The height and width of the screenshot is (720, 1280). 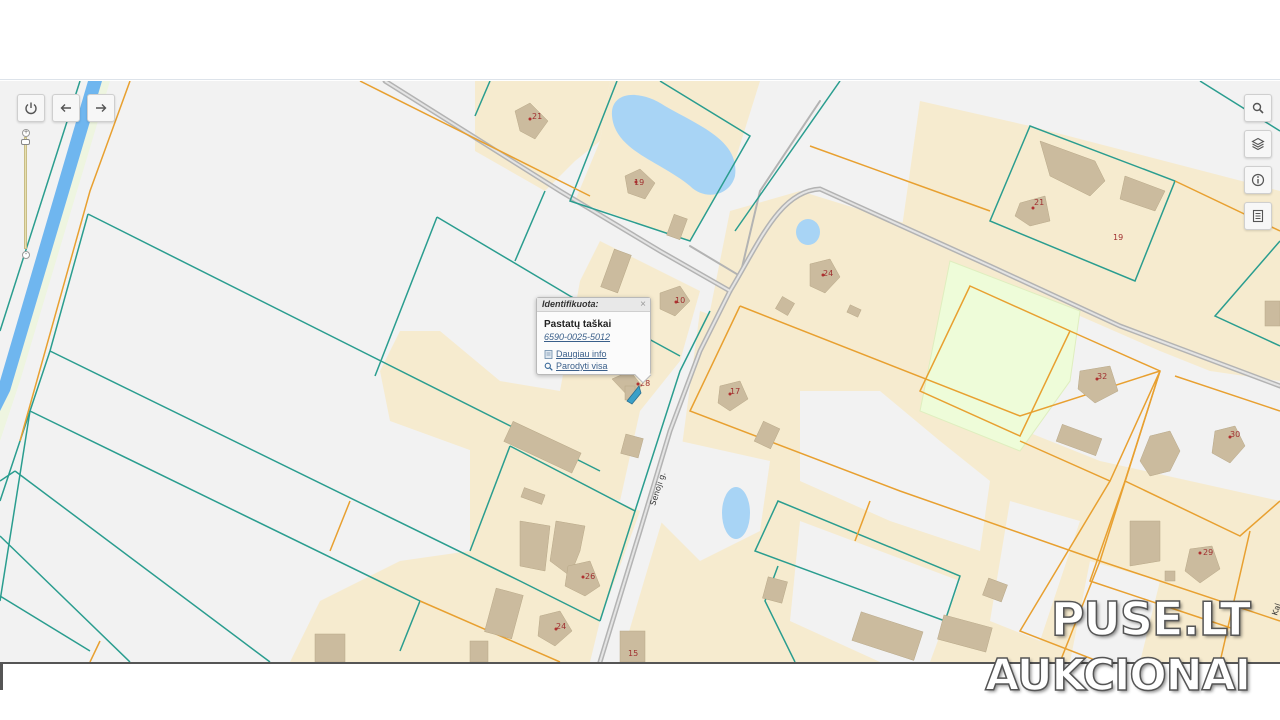 I want to click on watermark-line2: AUKCIONAI, so click(x=1117, y=675).